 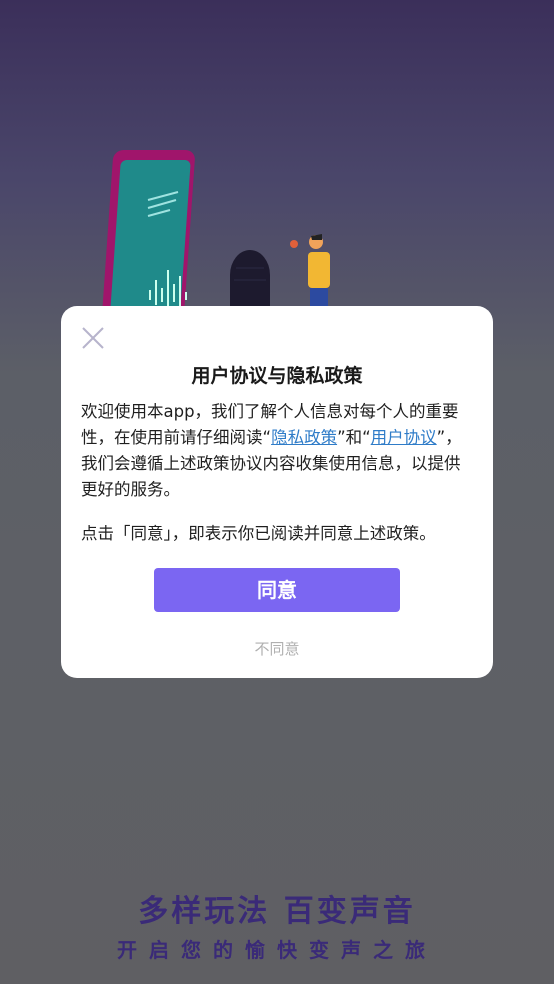 What do you see at coordinates (148, 240) in the screenshot?
I see `phone-graphic` at bounding box center [148, 240].